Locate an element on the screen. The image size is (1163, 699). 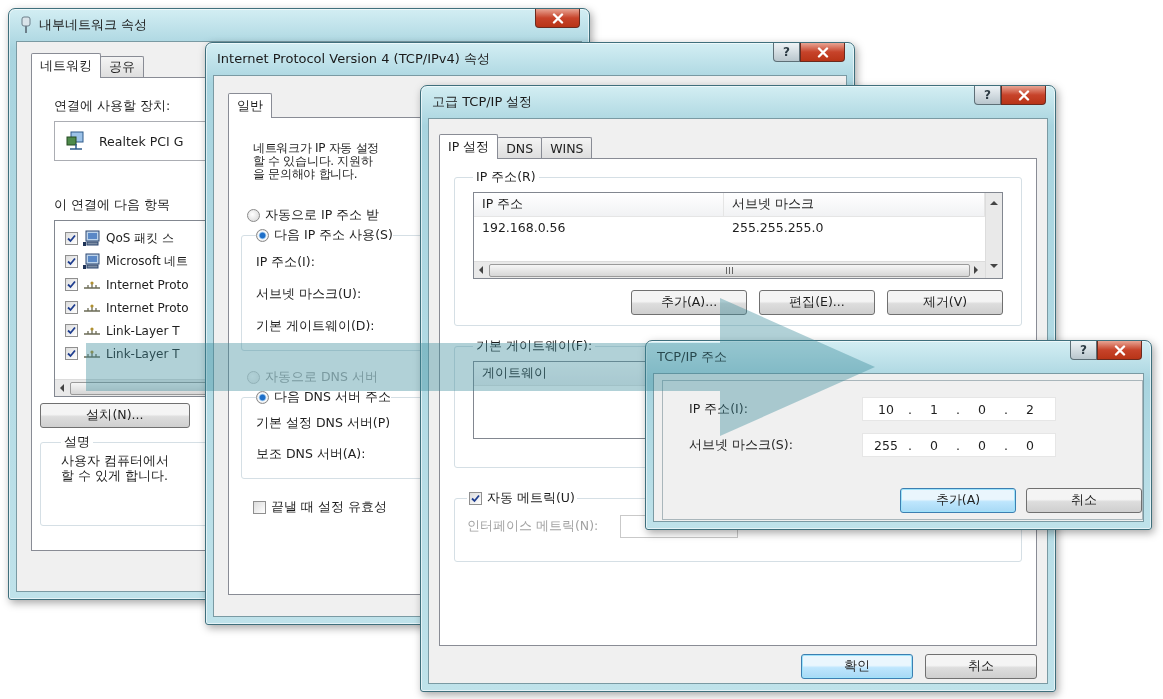
ip-address-field: 255 . 0 . 0 . 0 is located at coordinates (959, 445).